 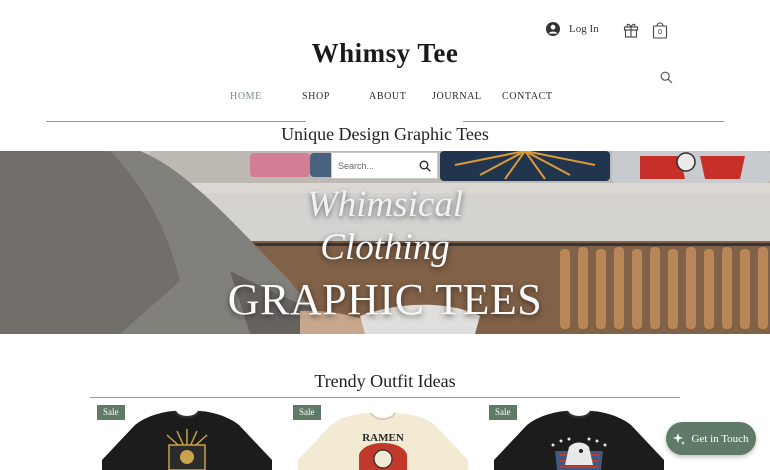 What do you see at coordinates (631, 30) in the screenshot?
I see `gift-icon` at bounding box center [631, 30].